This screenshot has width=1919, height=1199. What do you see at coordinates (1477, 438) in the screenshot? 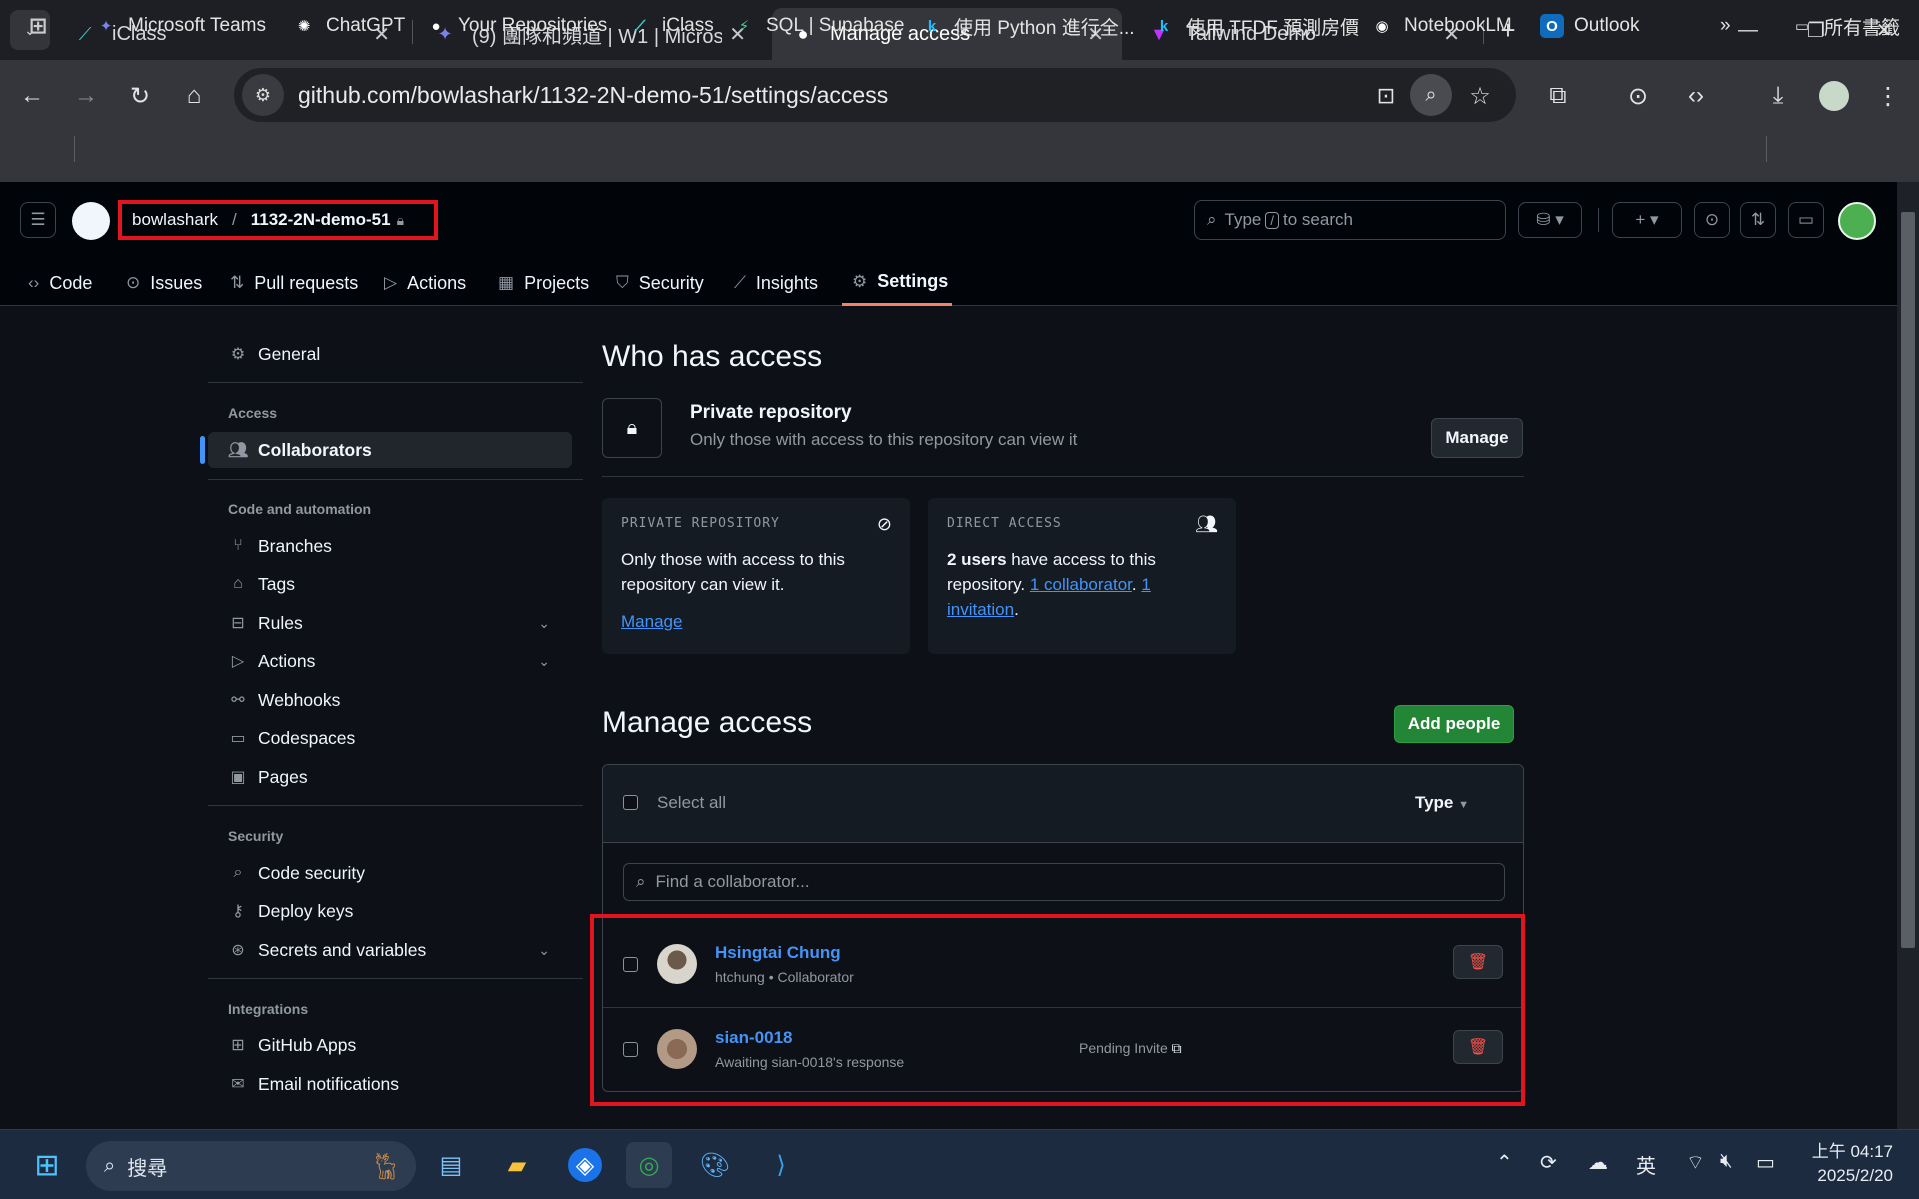
I see `manage-visibility-button: Manage` at bounding box center [1477, 438].